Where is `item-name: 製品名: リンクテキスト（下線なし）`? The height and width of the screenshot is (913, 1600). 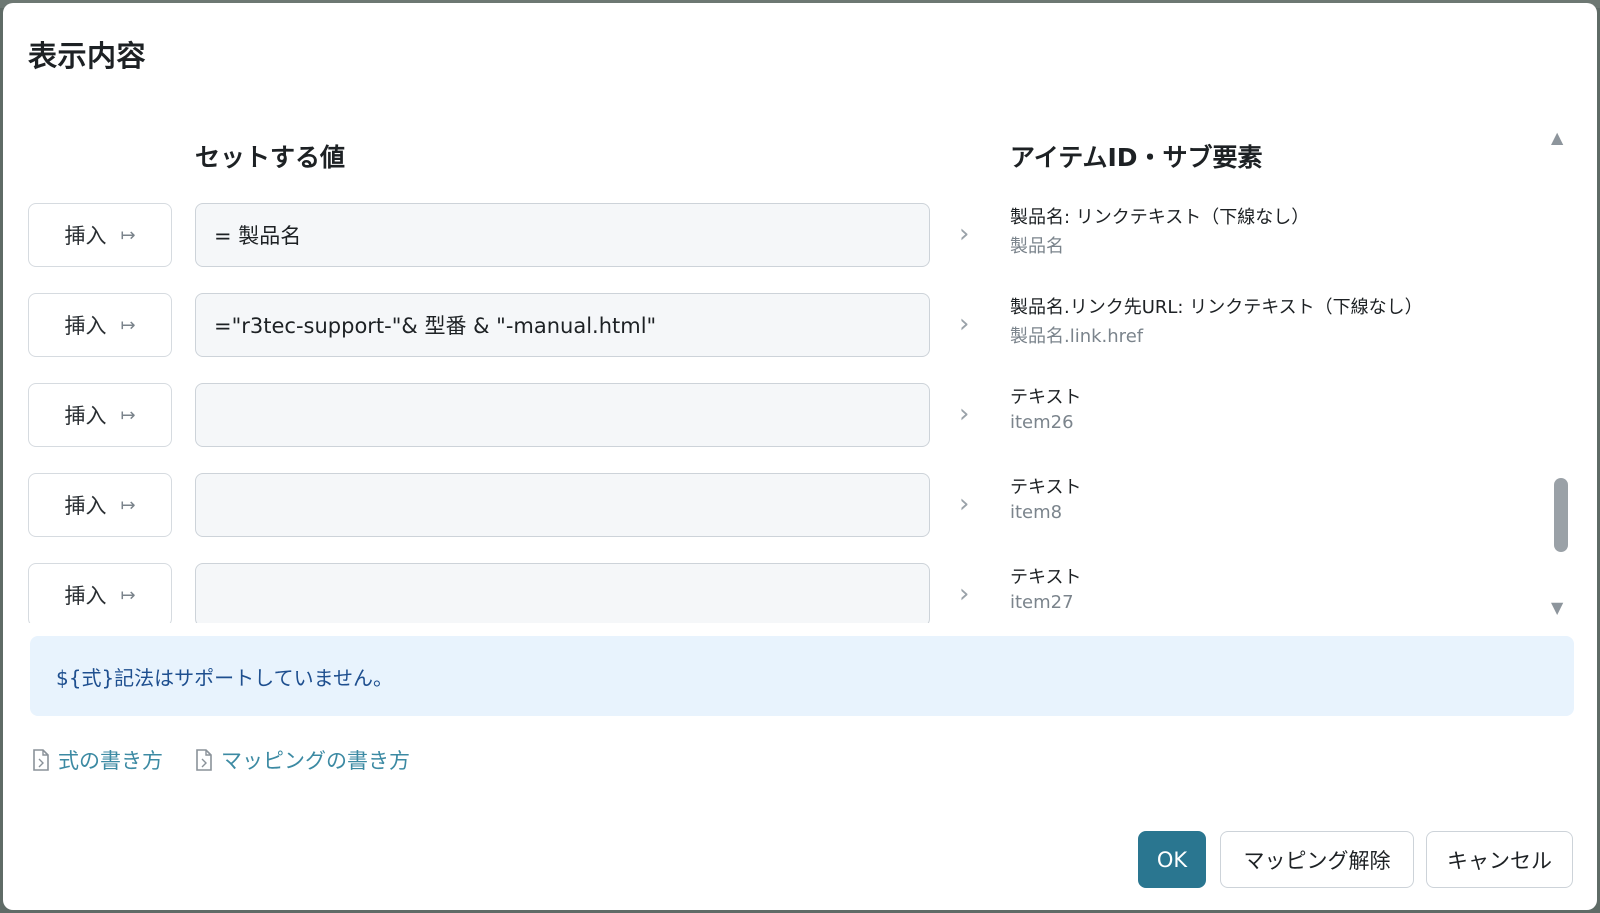
item-name: 製品名: リンクテキスト（下線なし） is located at coordinates (1160, 217).